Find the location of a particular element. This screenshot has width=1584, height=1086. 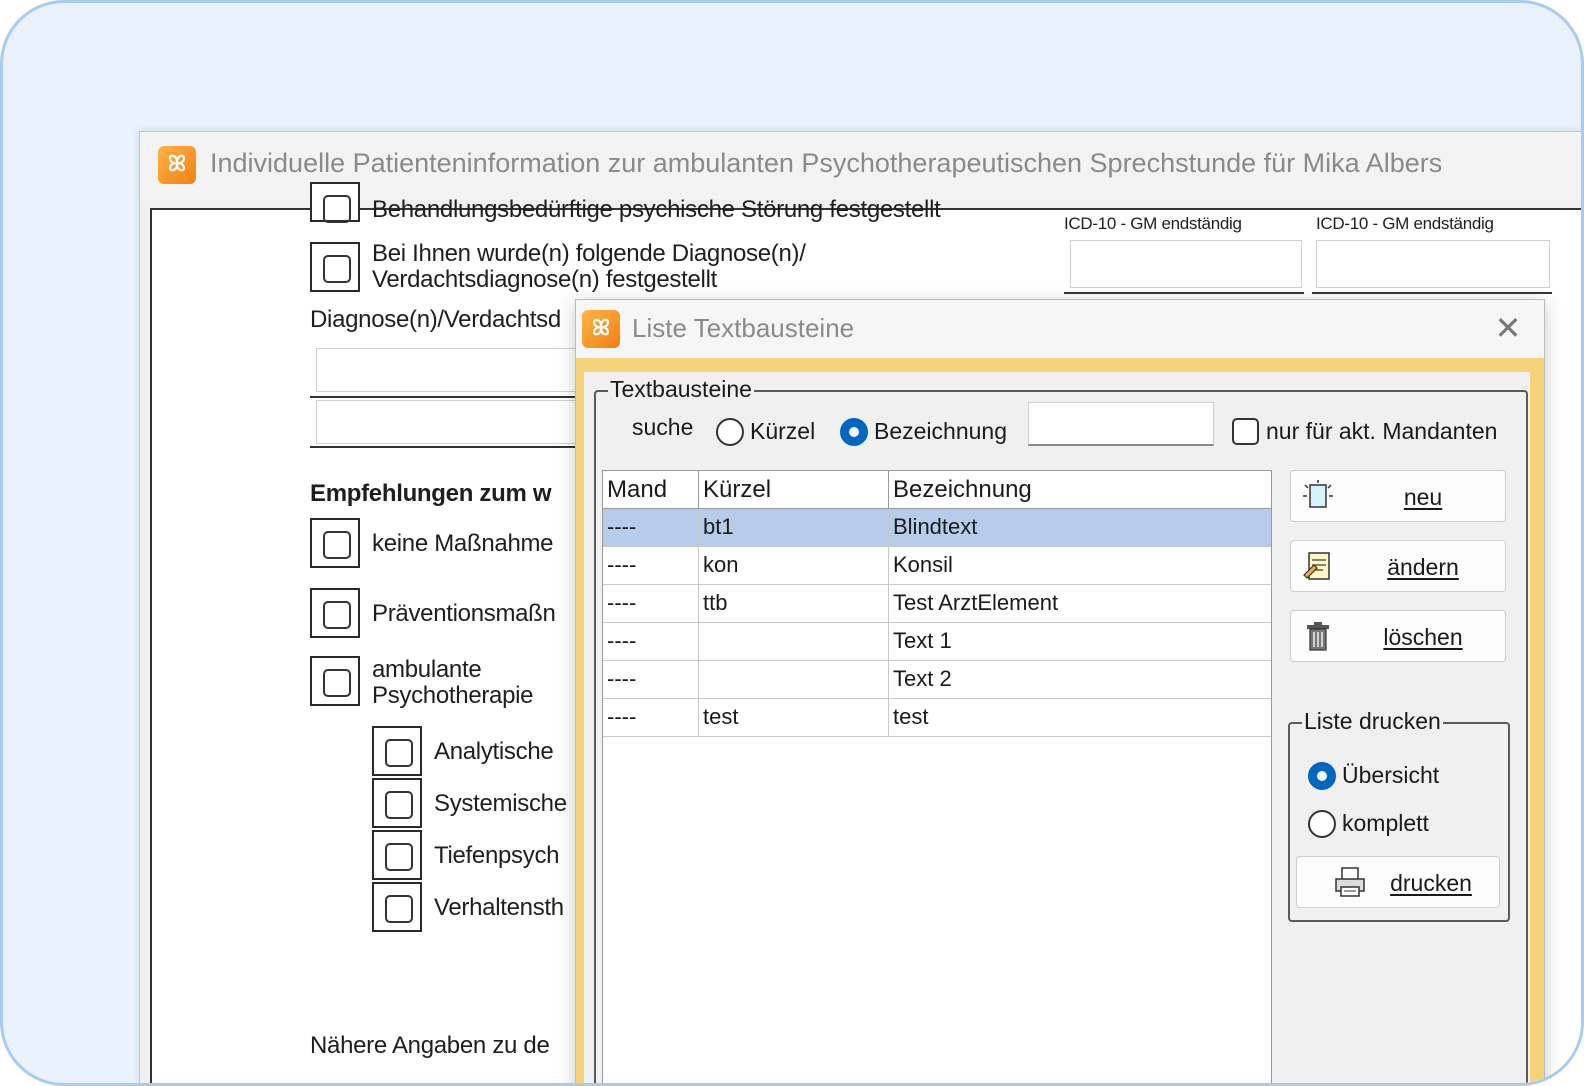

printer-icon is located at coordinates (1350, 882).